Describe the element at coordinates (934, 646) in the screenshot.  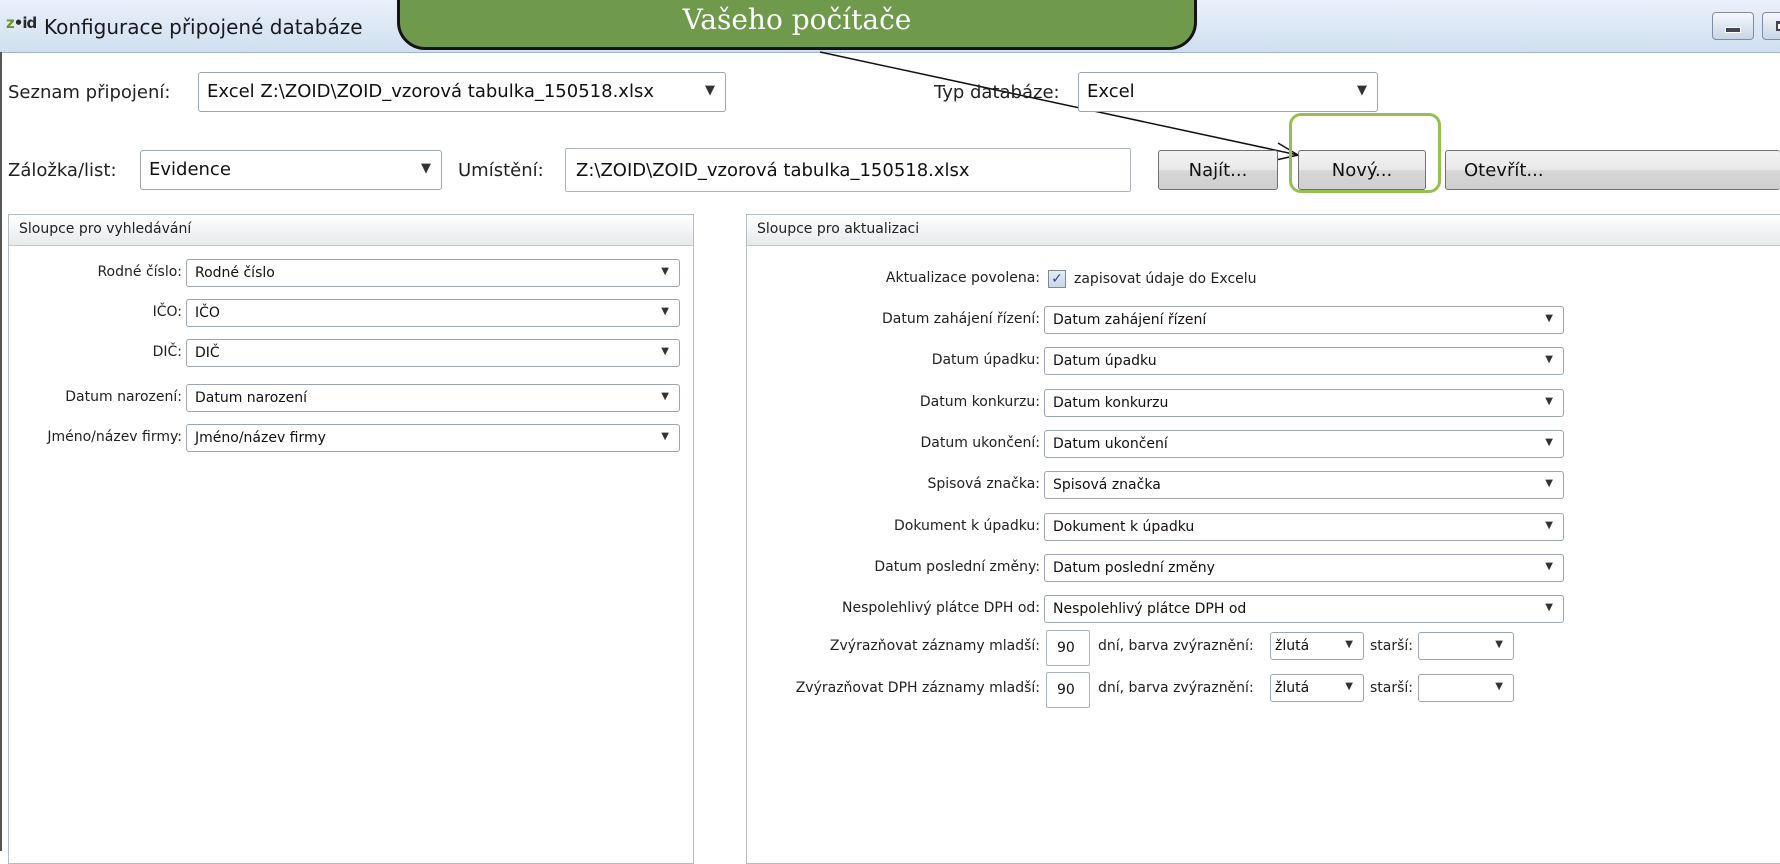
I see `highlight-records-label: Zvýrazňovat záznamy mladší:` at that location.